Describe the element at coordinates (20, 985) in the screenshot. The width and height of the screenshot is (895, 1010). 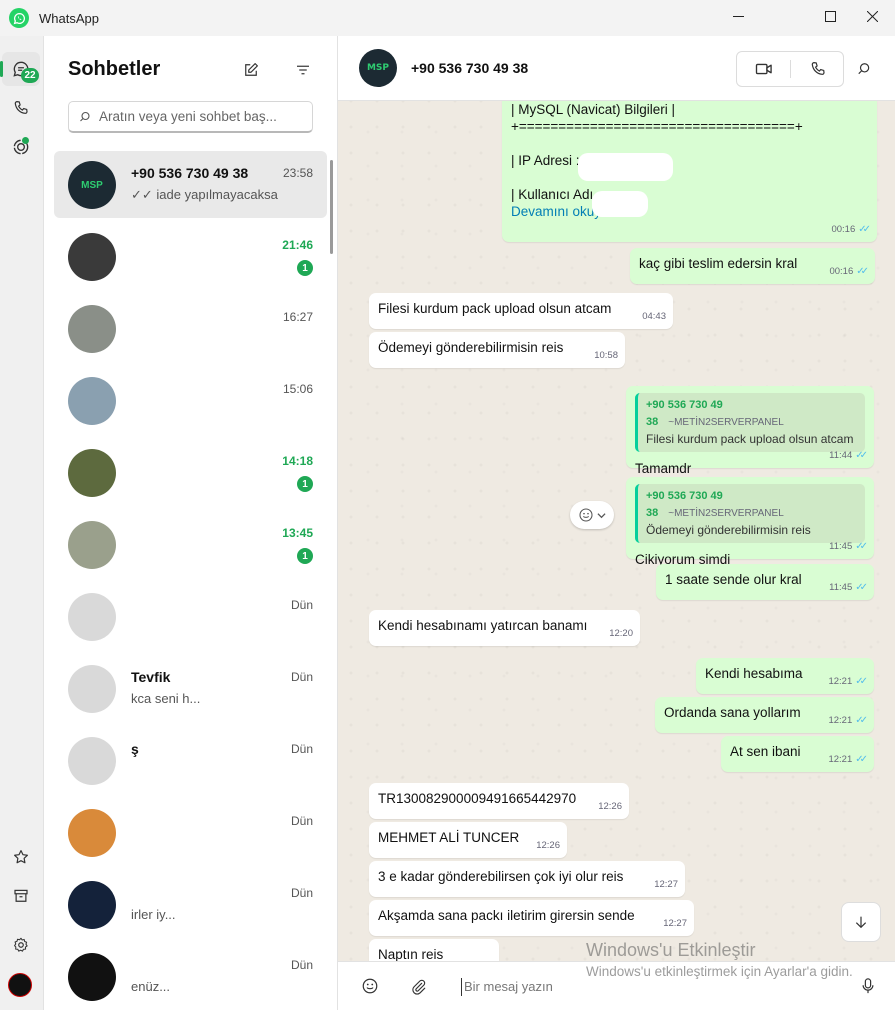
I see `profile-avatar` at that location.